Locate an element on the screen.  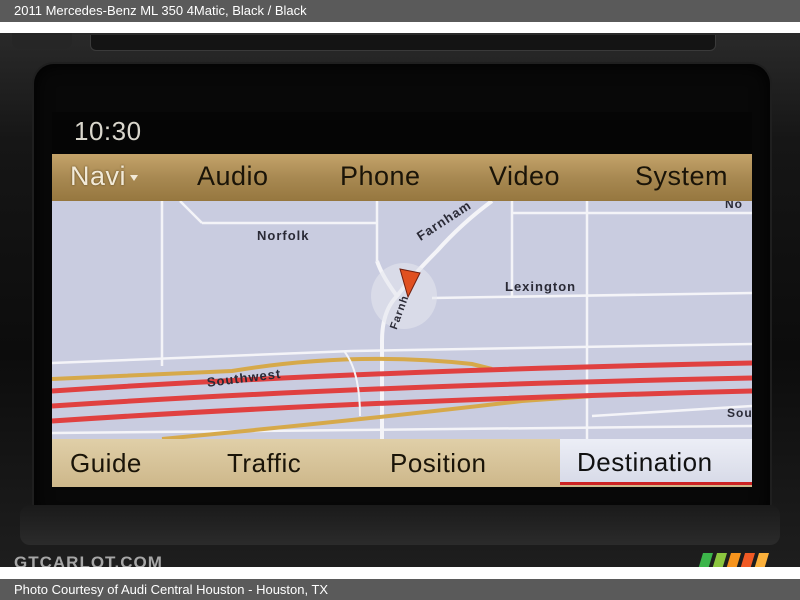
menu-navi-label: Navi is located at coordinates (98, 176).